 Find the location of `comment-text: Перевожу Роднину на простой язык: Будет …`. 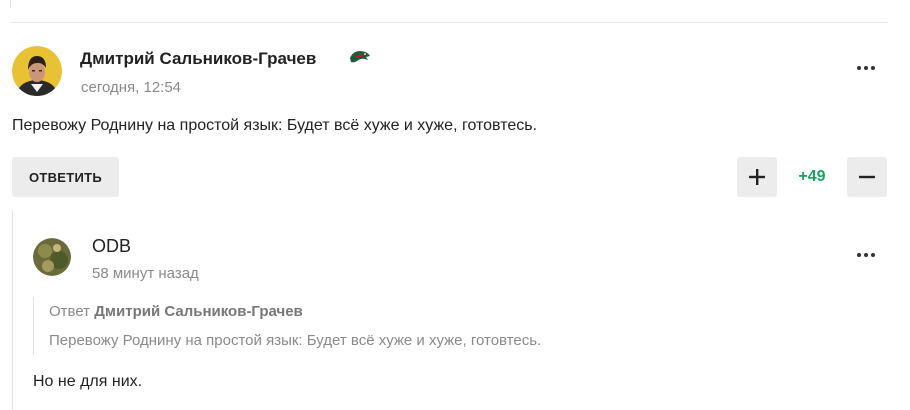

comment-text: Перевожу Роднину на простой язык: Будет … is located at coordinates (275, 125).